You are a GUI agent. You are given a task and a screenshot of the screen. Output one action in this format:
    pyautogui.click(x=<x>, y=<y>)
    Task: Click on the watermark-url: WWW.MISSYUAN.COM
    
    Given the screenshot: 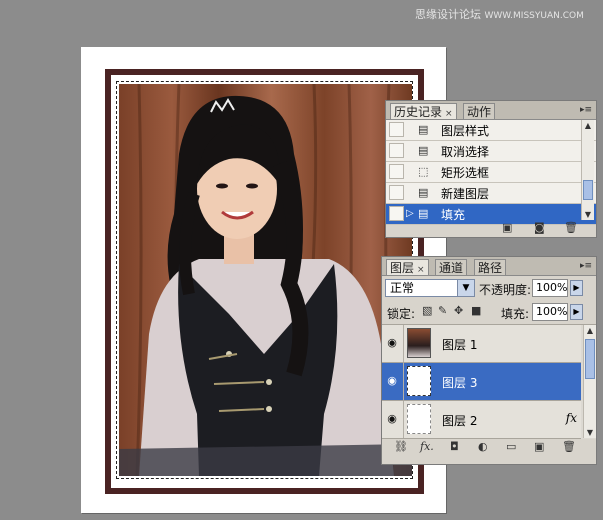 What is the action you would take?
    pyautogui.click(x=534, y=16)
    